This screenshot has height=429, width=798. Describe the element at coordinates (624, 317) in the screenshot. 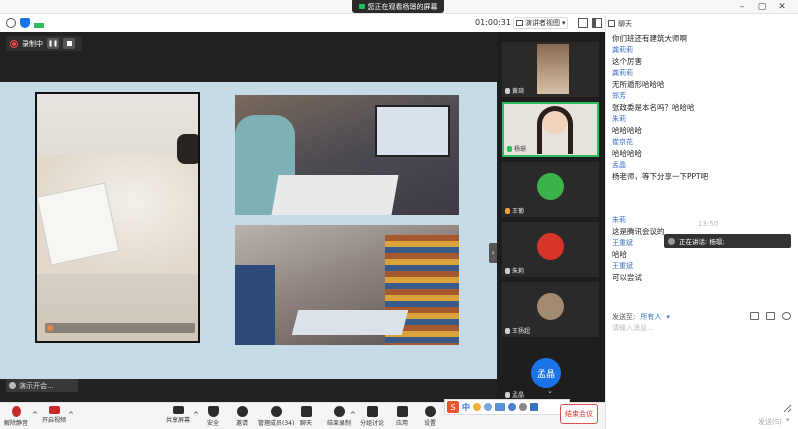

I see `send-to-label: 发送至:` at that location.